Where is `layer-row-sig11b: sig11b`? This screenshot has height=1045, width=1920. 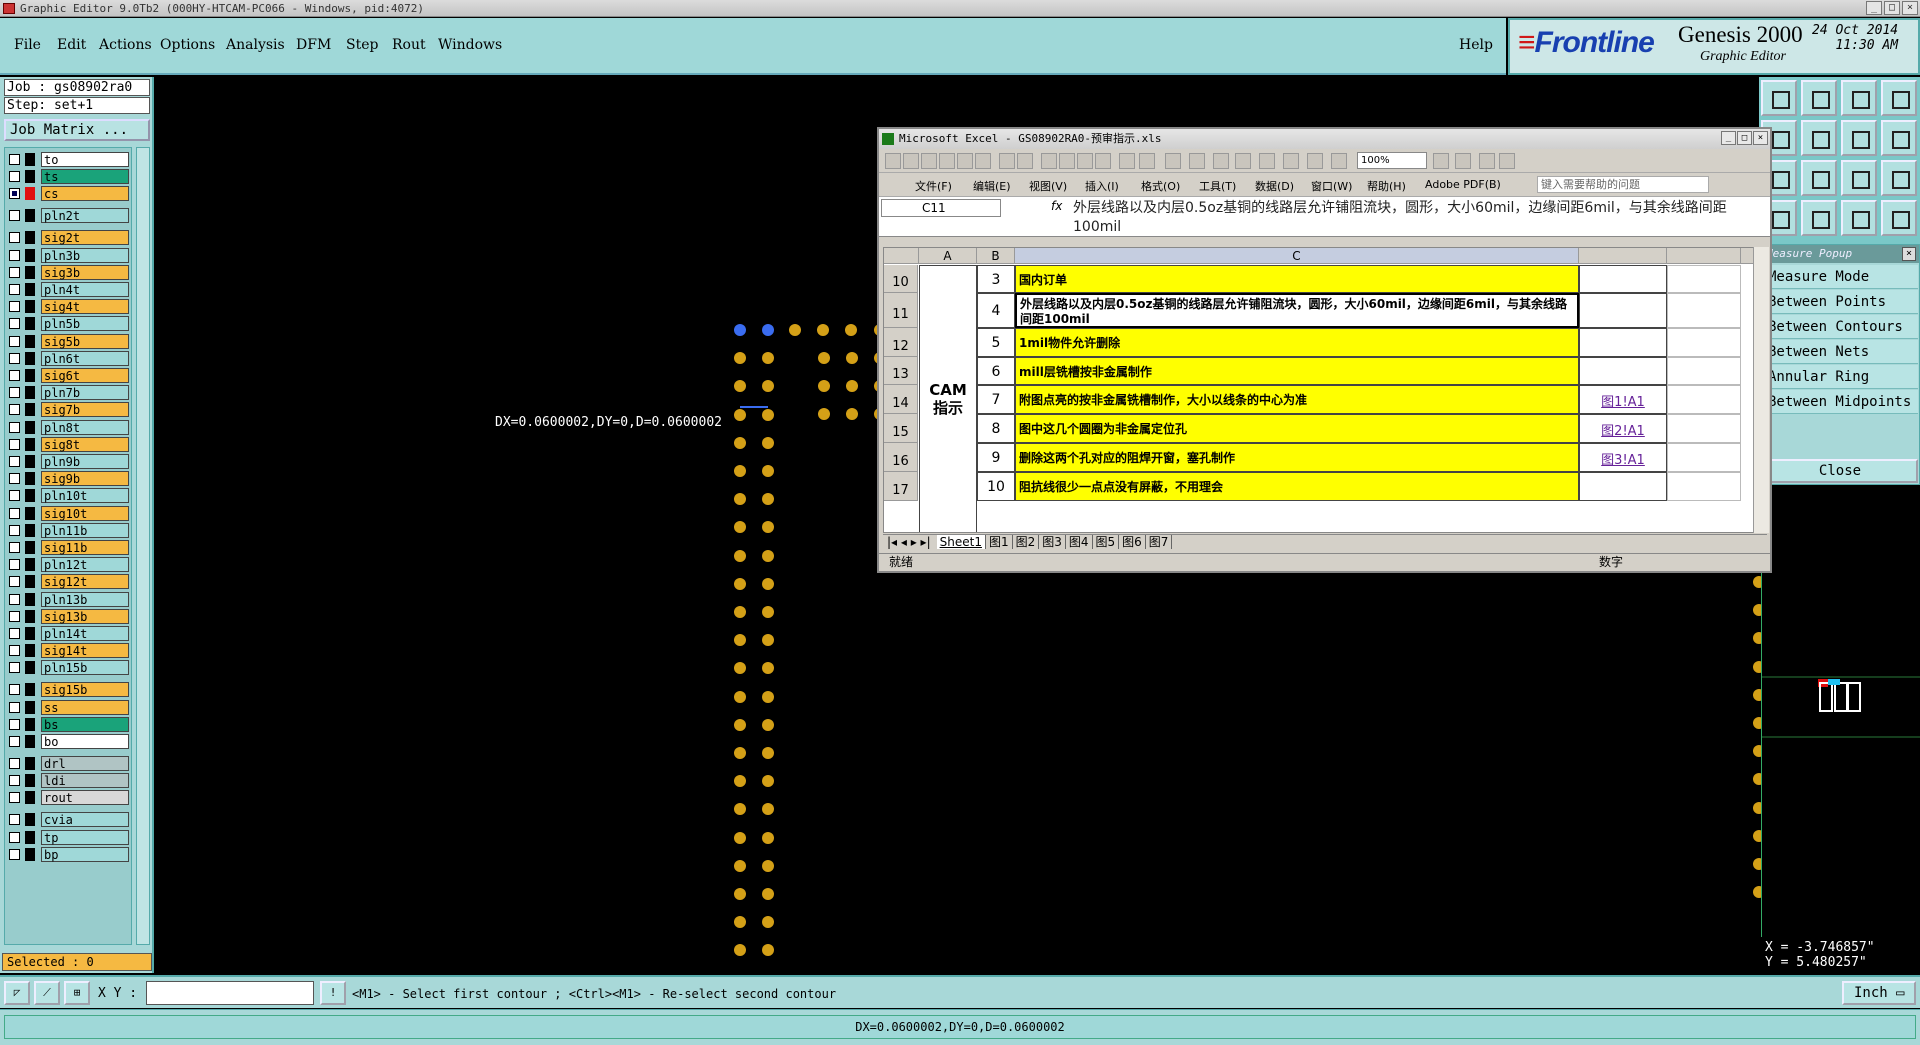 layer-row-sig11b: sig11b is located at coordinates (69, 547).